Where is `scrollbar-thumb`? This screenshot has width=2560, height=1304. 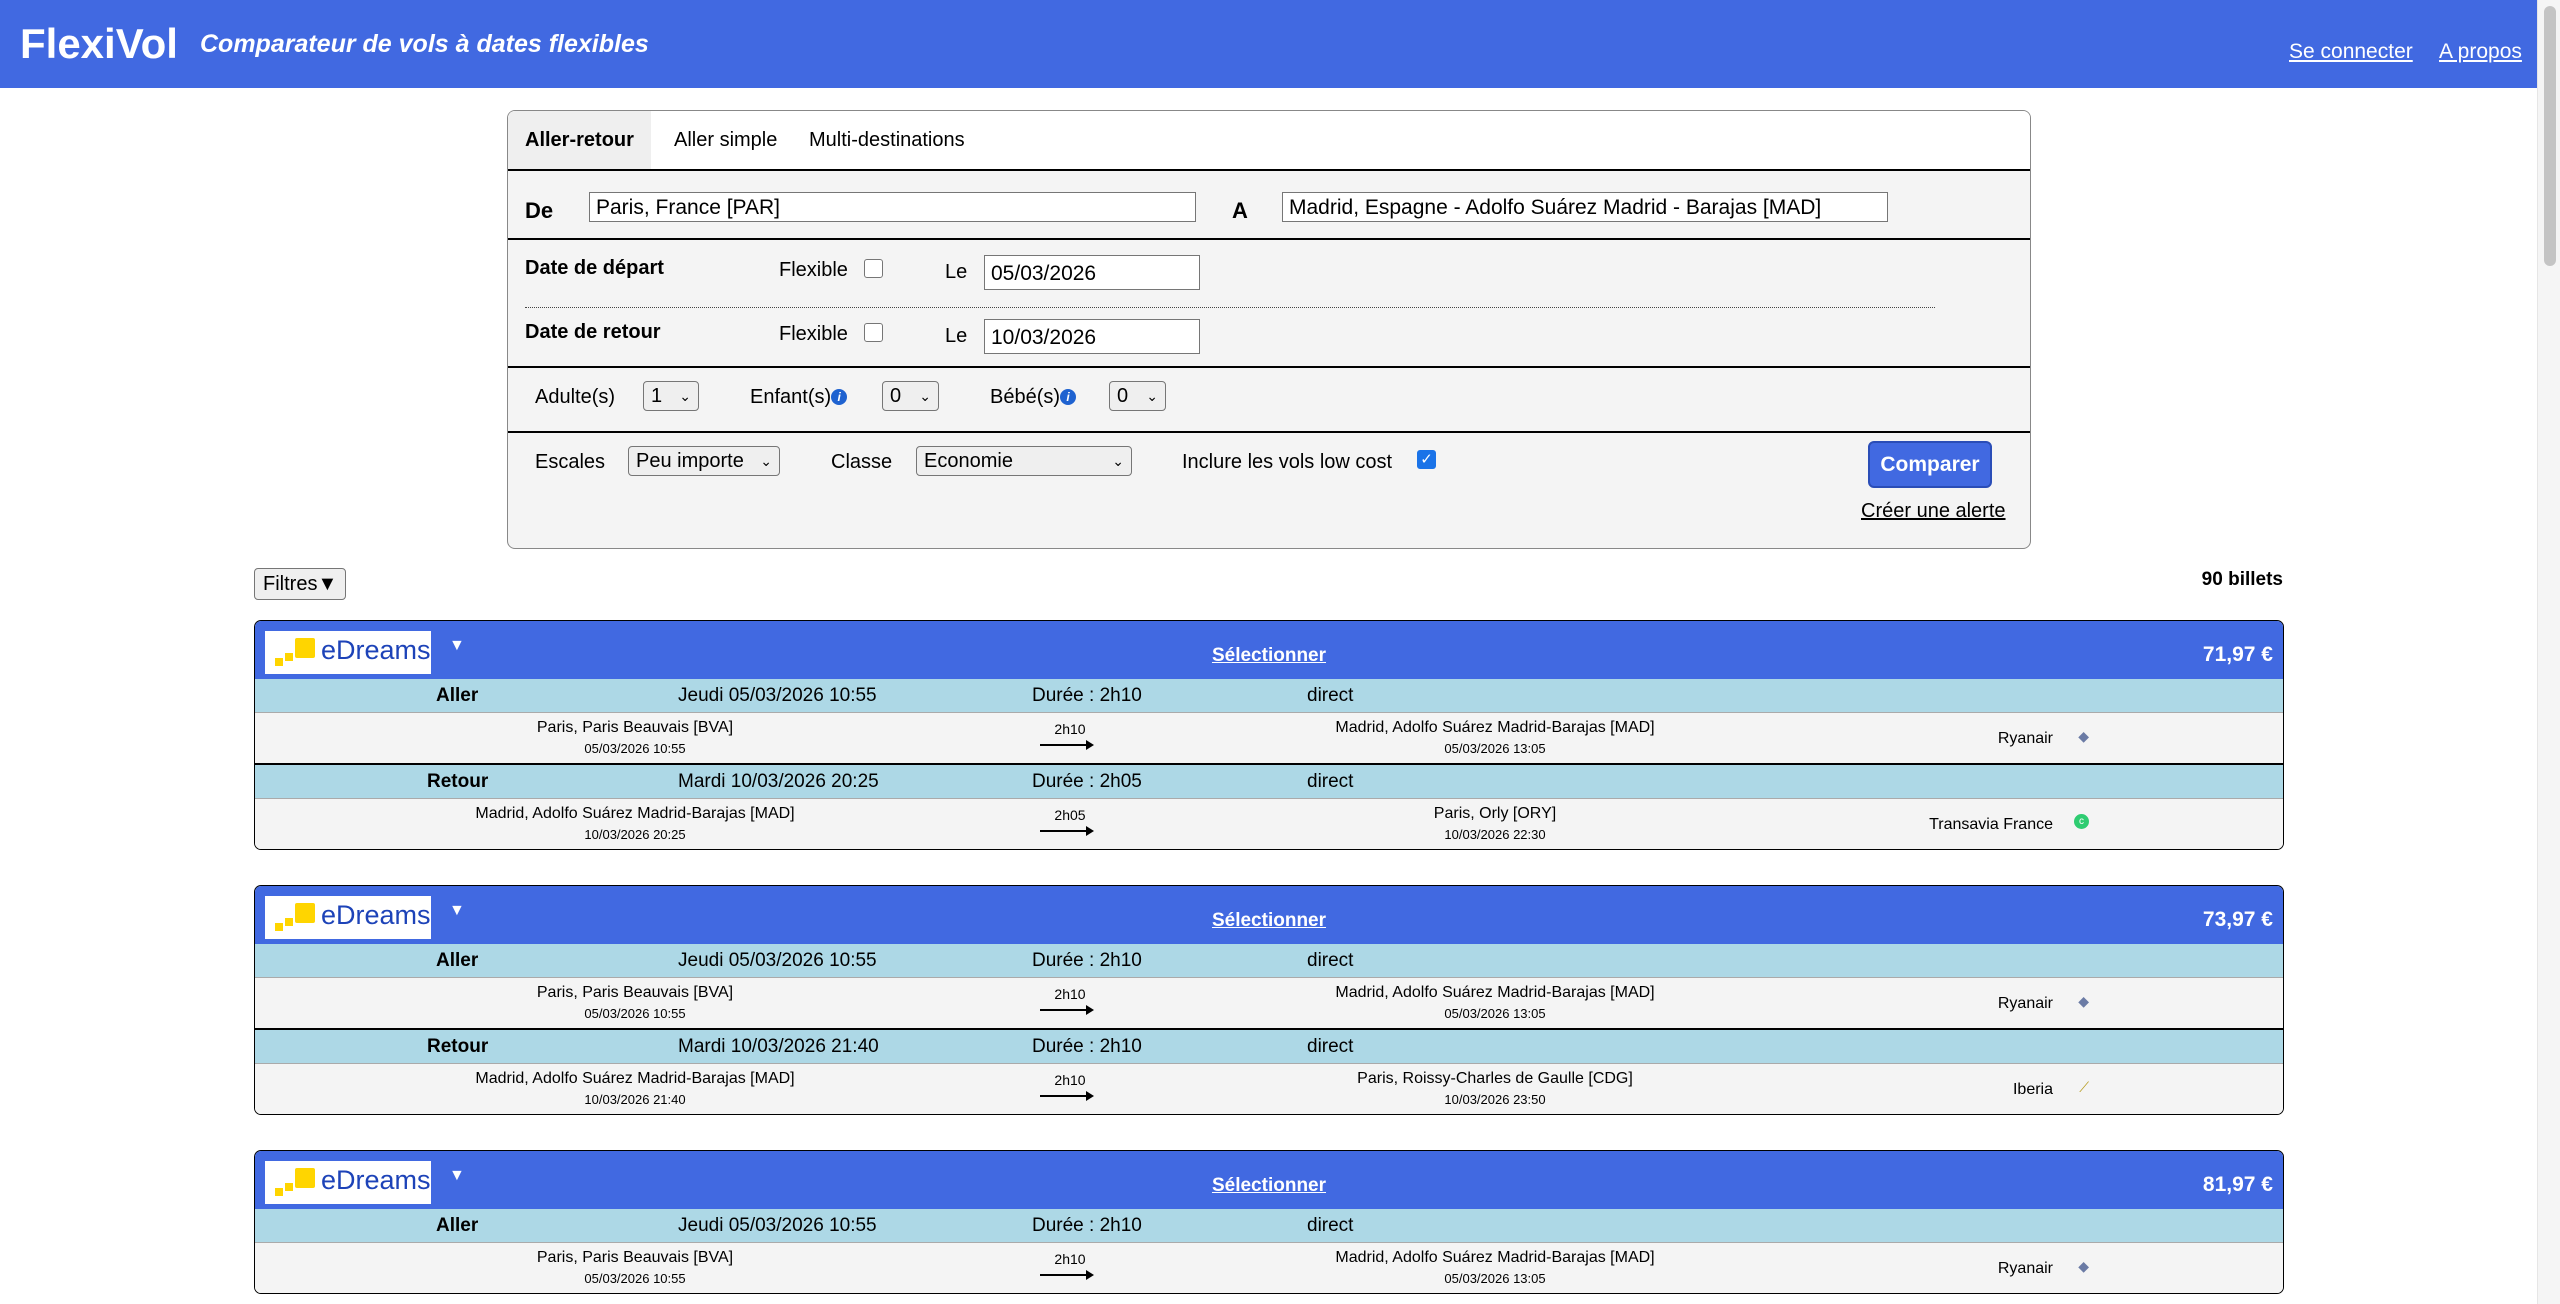 scrollbar-thumb is located at coordinates (2550, 136).